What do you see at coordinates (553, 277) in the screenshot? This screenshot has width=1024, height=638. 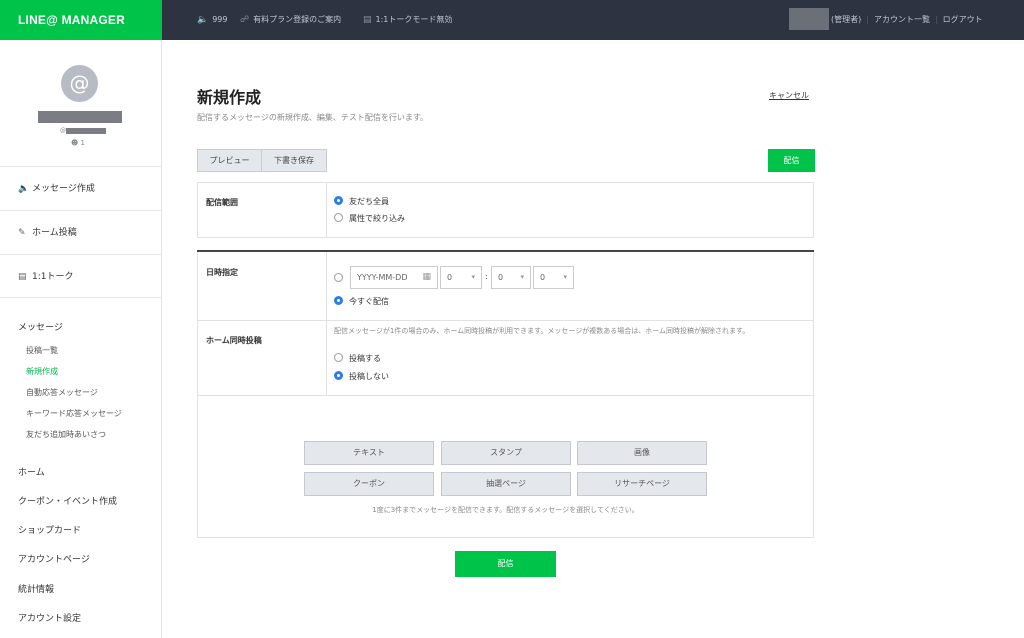 I see `second-select: 0 ▾` at bounding box center [553, 277].